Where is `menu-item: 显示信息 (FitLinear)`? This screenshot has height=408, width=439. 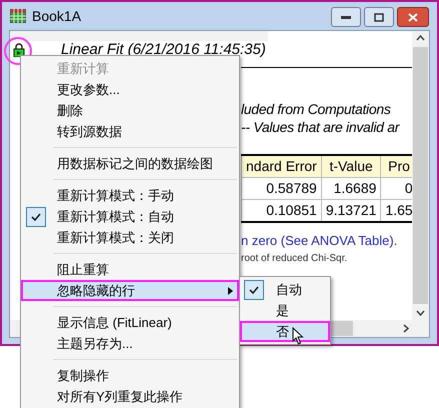
menu-item: 显示信息 (FitLinear) is located at coordinates (130, 322).